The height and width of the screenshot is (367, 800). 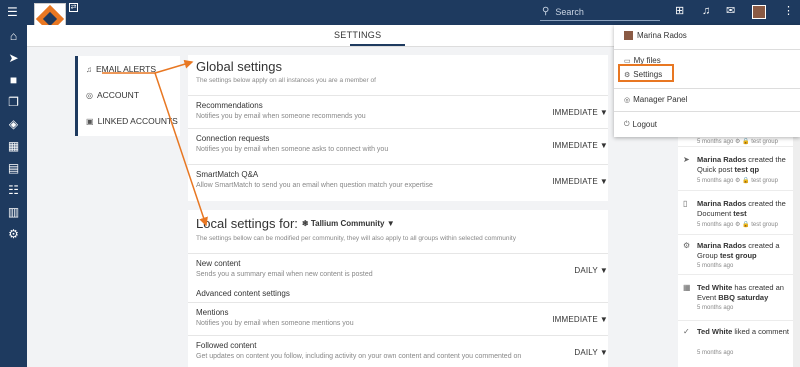 What do you see at coordinates (13, 190) in the screenshot?
I see `list-icon: ☷` at bounding box center [13, 190].